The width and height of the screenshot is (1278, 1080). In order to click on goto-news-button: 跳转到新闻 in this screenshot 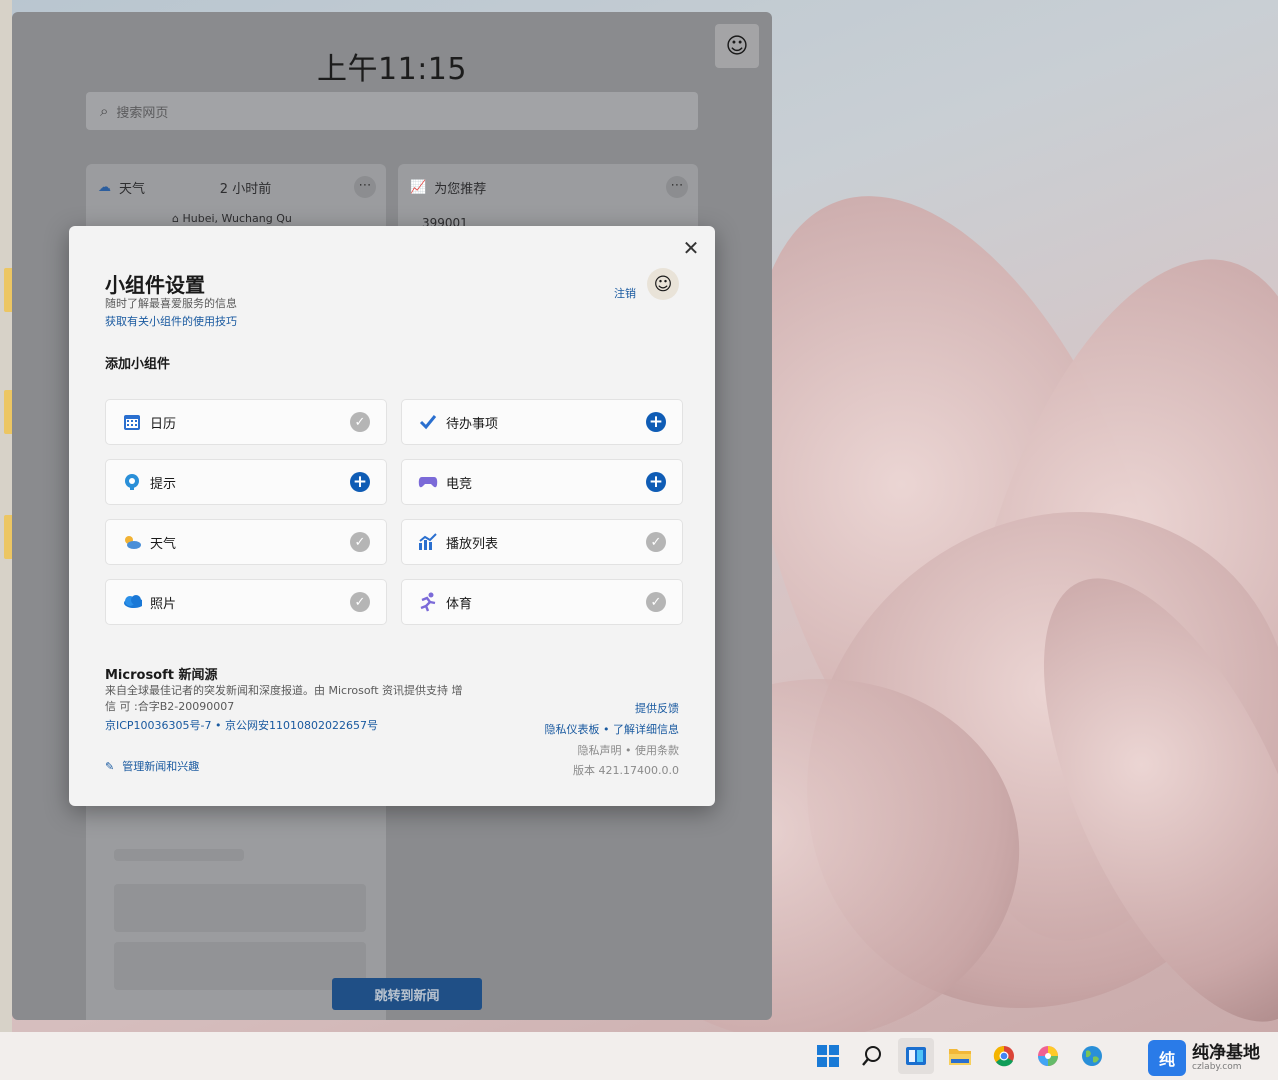, I will do `click(407, 994)`.